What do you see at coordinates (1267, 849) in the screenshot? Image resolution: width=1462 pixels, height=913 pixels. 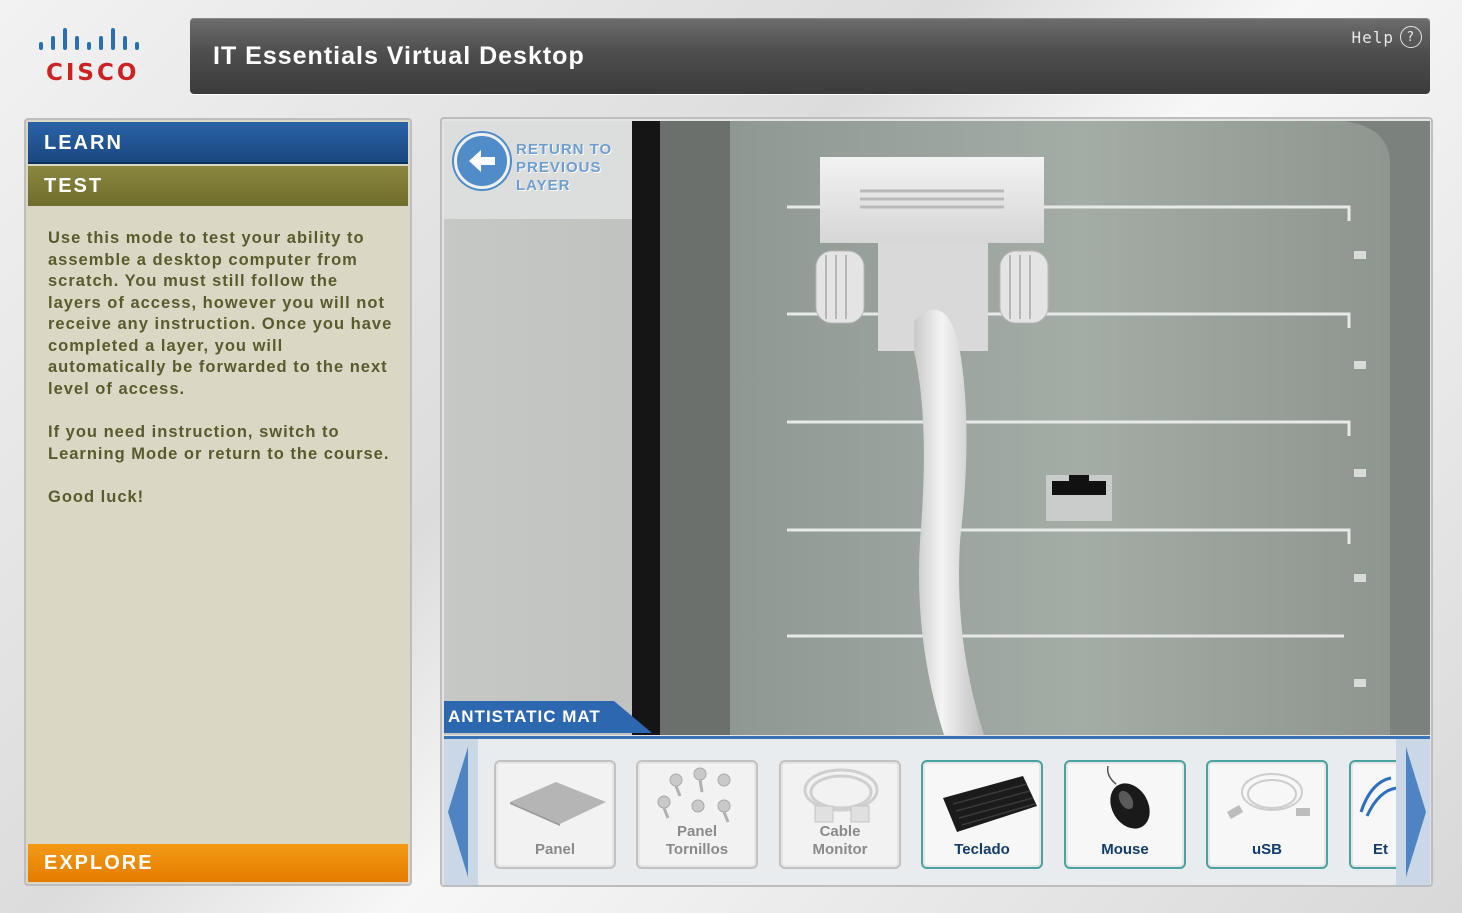 I see `tray-item-label: uSB` at bounding box center [1267, 849].